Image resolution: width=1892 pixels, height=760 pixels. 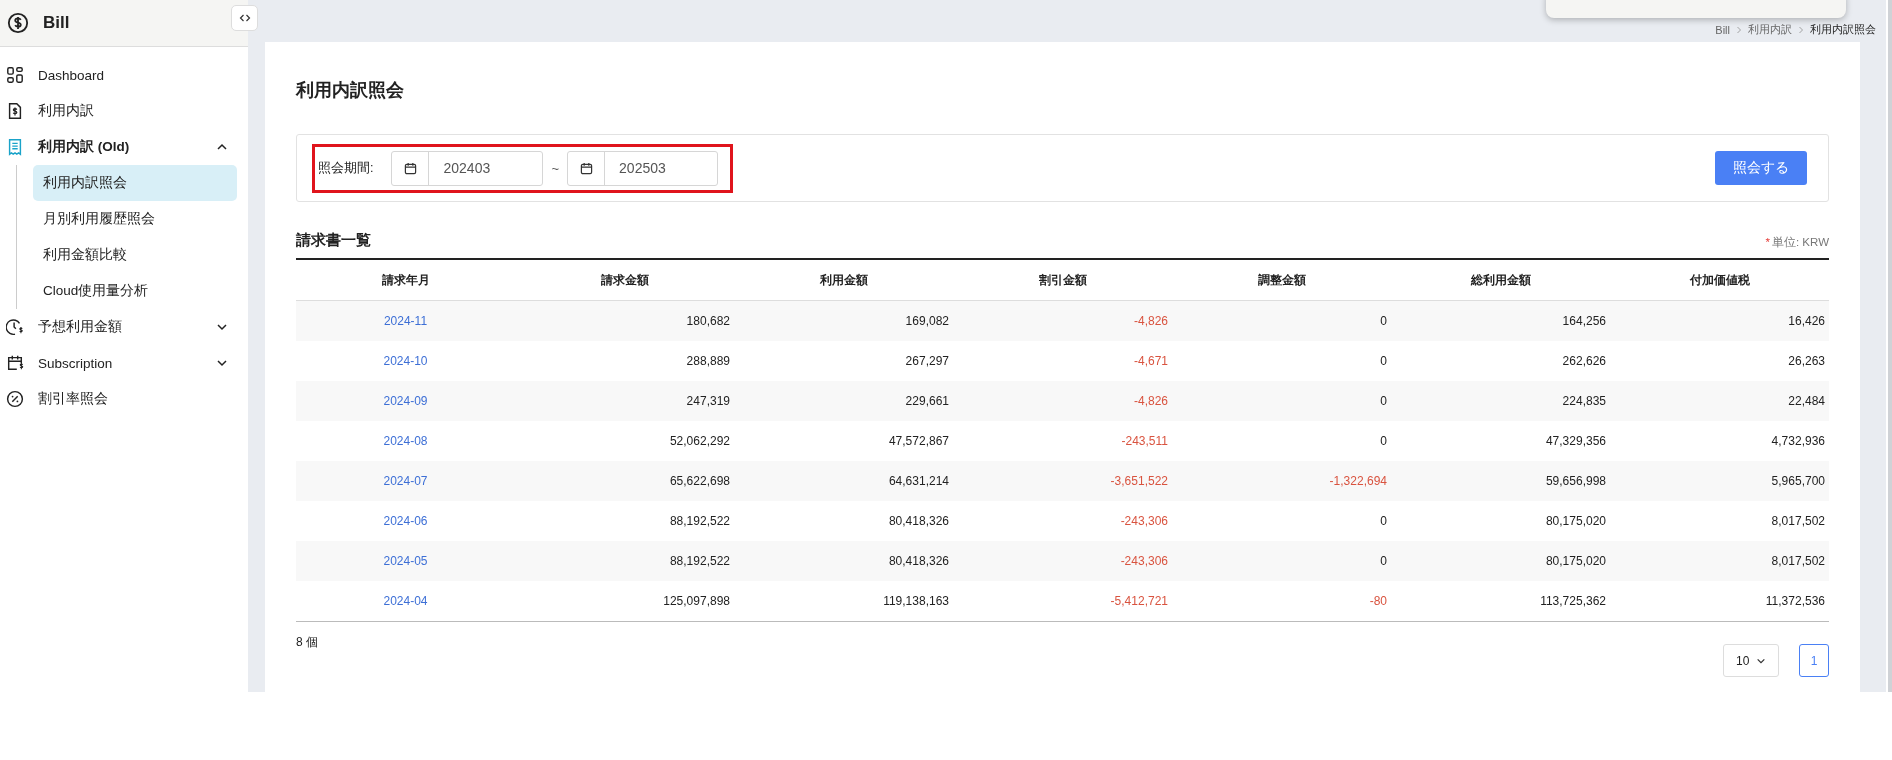 What do you see at coordinates (1062, 280) in the screenshot?
I see `column-header: 割引金額` at bounding box center [1062, 280].